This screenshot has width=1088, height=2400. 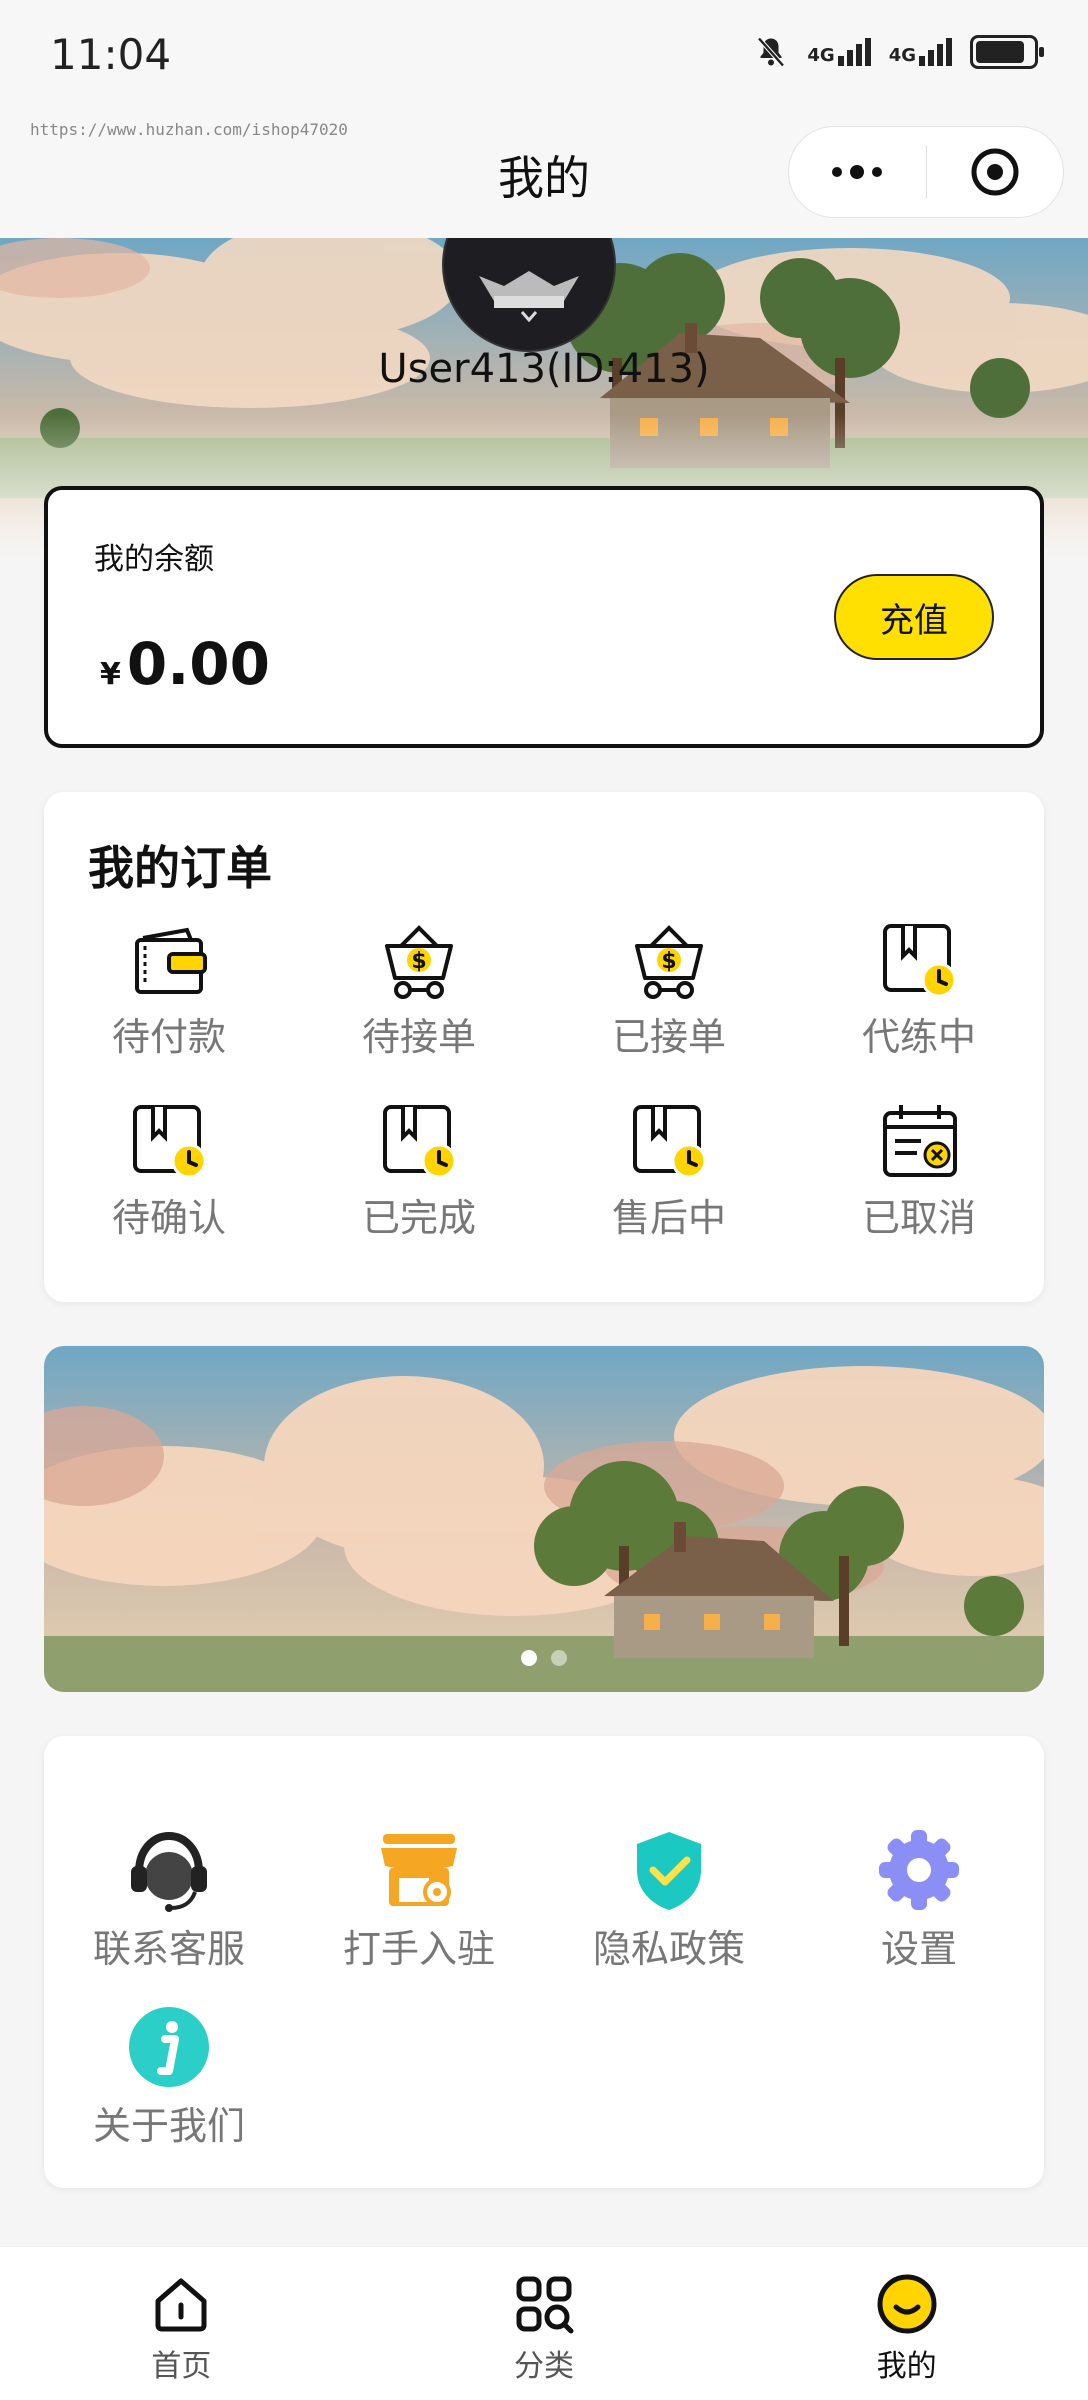 I want to click on balance-card: 我的余额 ¥ 0.00 充值, so click(x=544, y=617).